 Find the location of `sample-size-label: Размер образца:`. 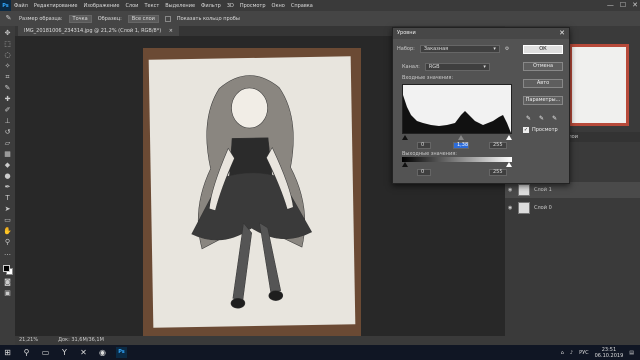

sample-size-label: Размер образца: is located at coordinates (41, 18).